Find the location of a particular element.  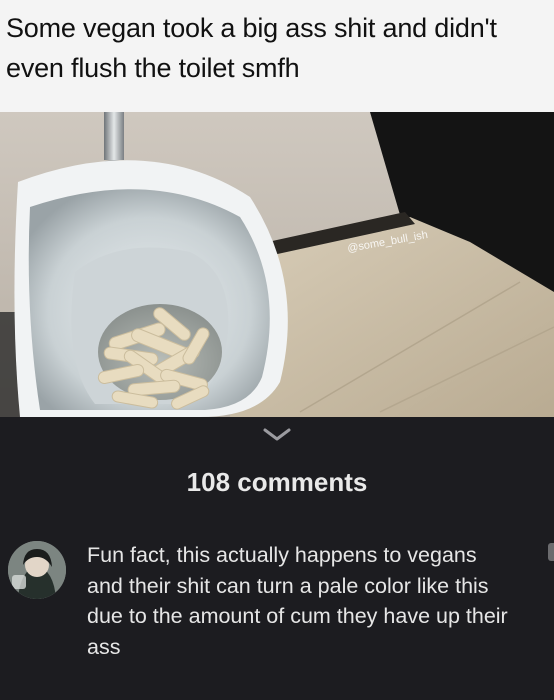

chevron-down-icon is located at coordinates (277, 437).